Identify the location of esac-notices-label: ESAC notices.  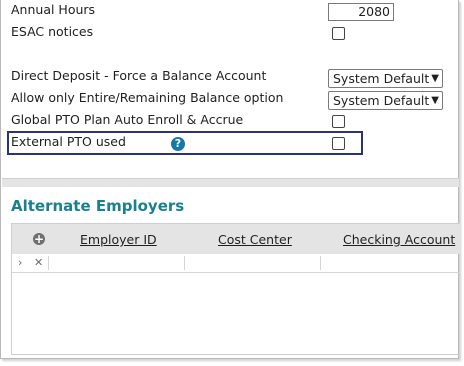
(52, 31).